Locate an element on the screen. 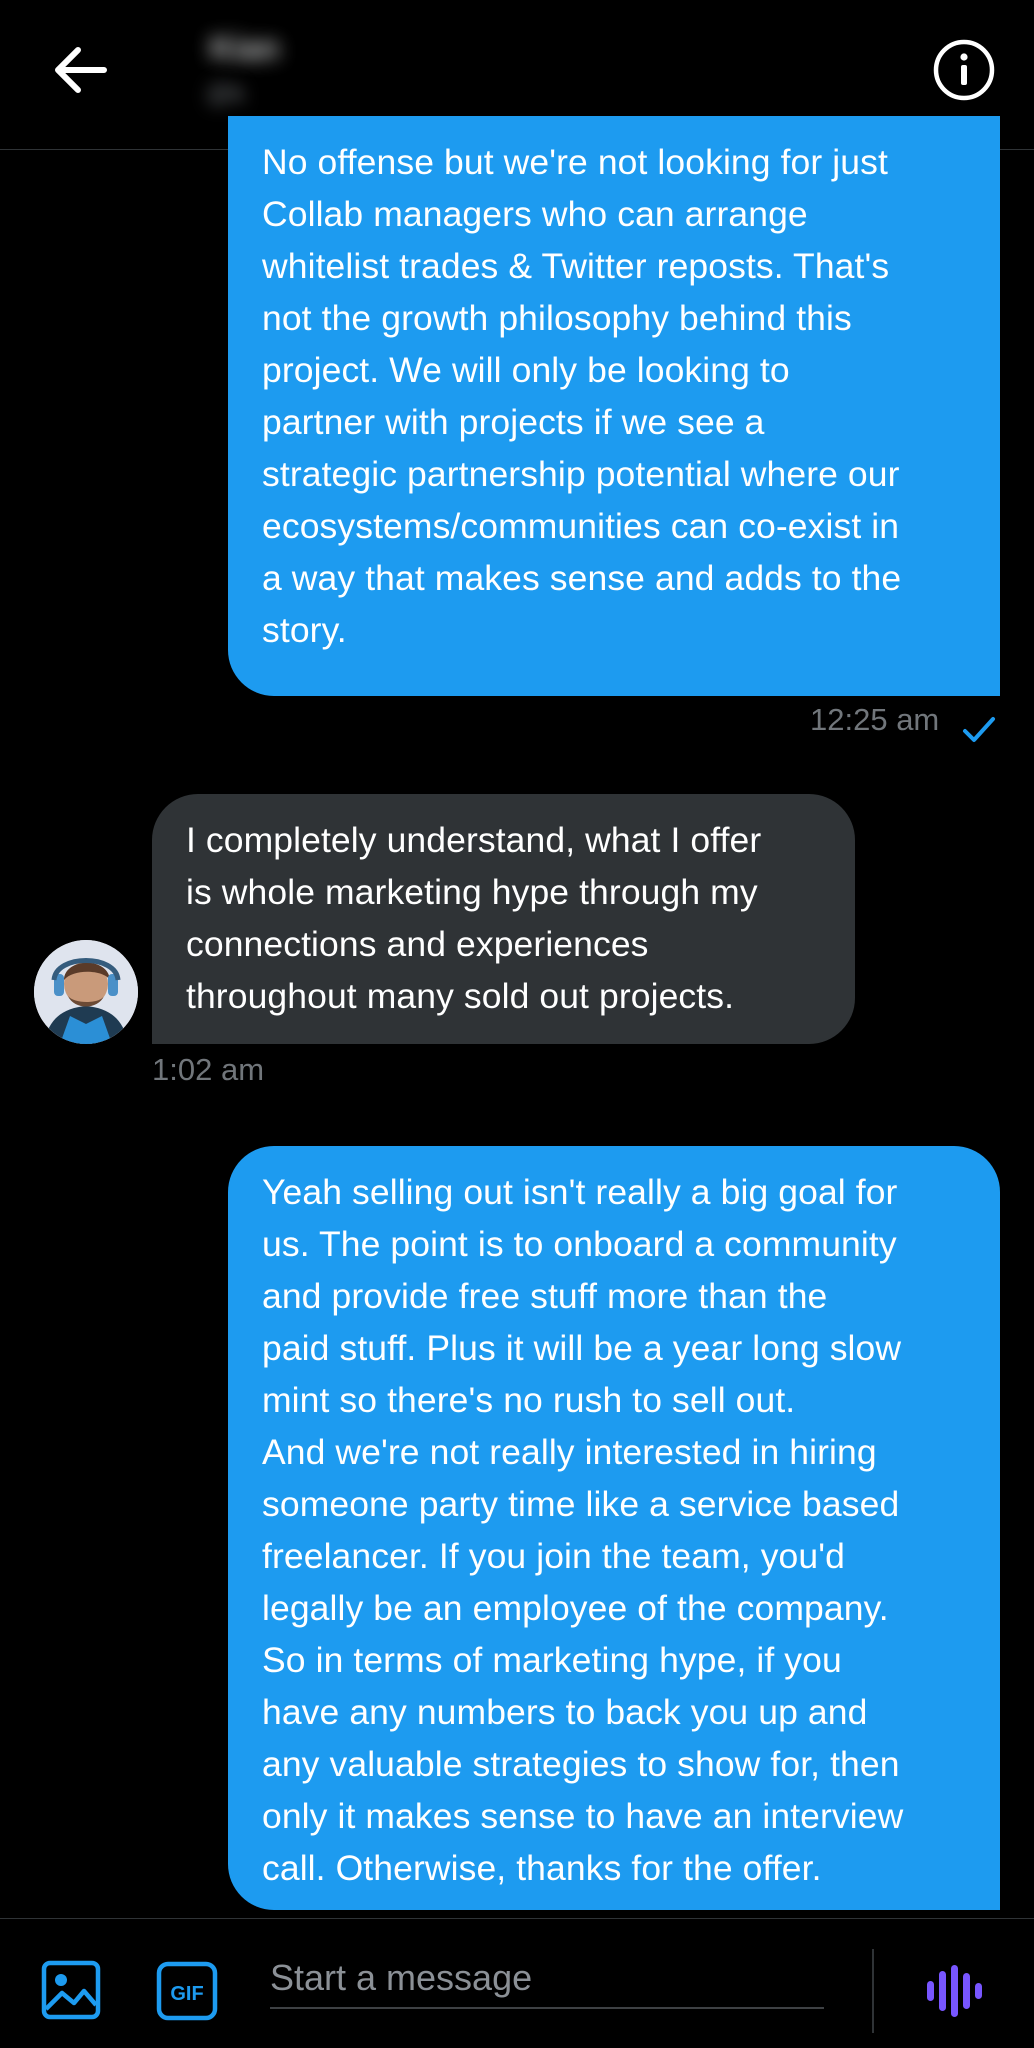 The height and width of the screenshot is (2048, 1034). voice-wave-icon is located at coordinates (955, 1991).